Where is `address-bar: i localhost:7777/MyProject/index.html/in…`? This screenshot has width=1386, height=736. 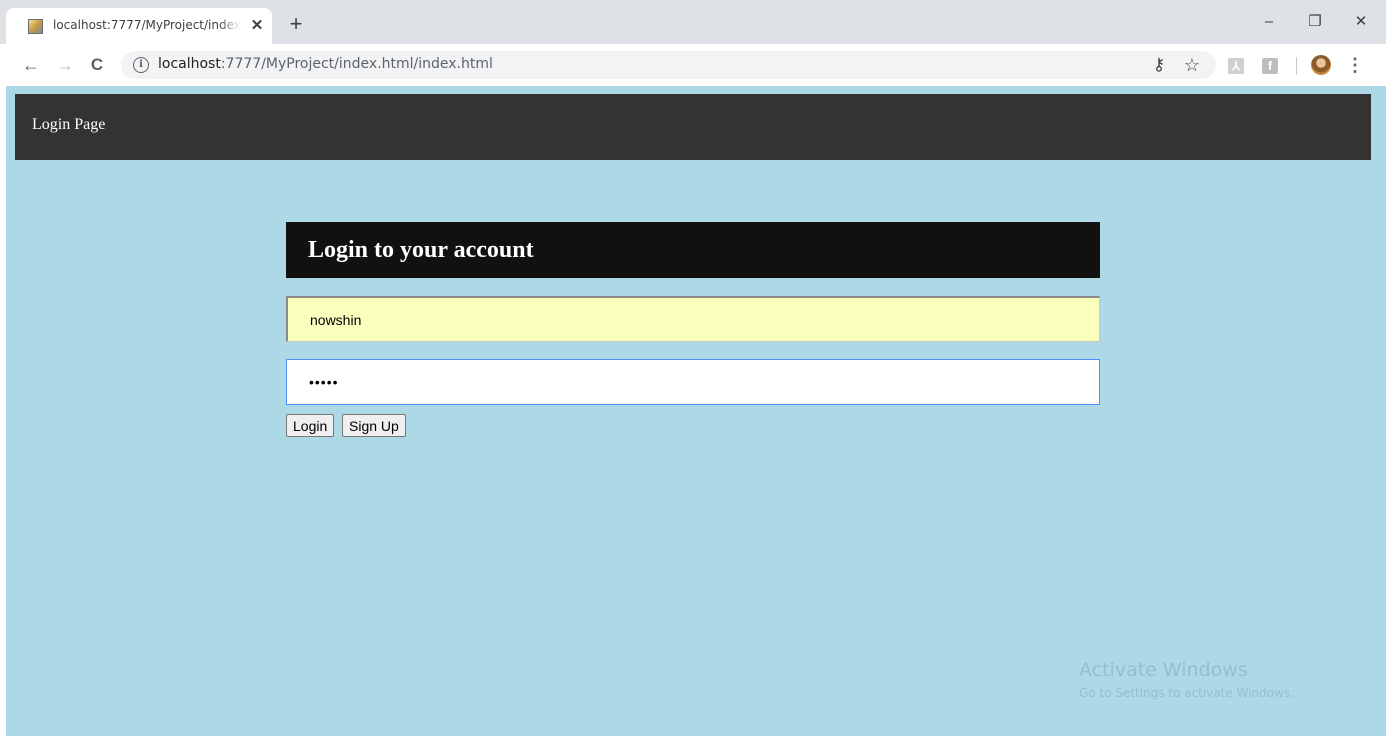 address-bar: i localhost:7777/MyProject/index.html/in… is located at coordinates (668, 65).